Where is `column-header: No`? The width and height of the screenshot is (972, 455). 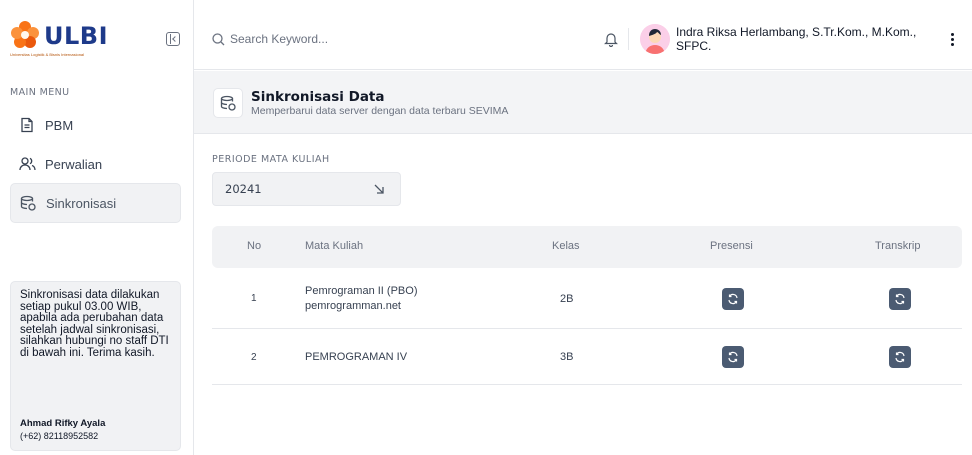 column-header: No is located at coordinates (254, 246).